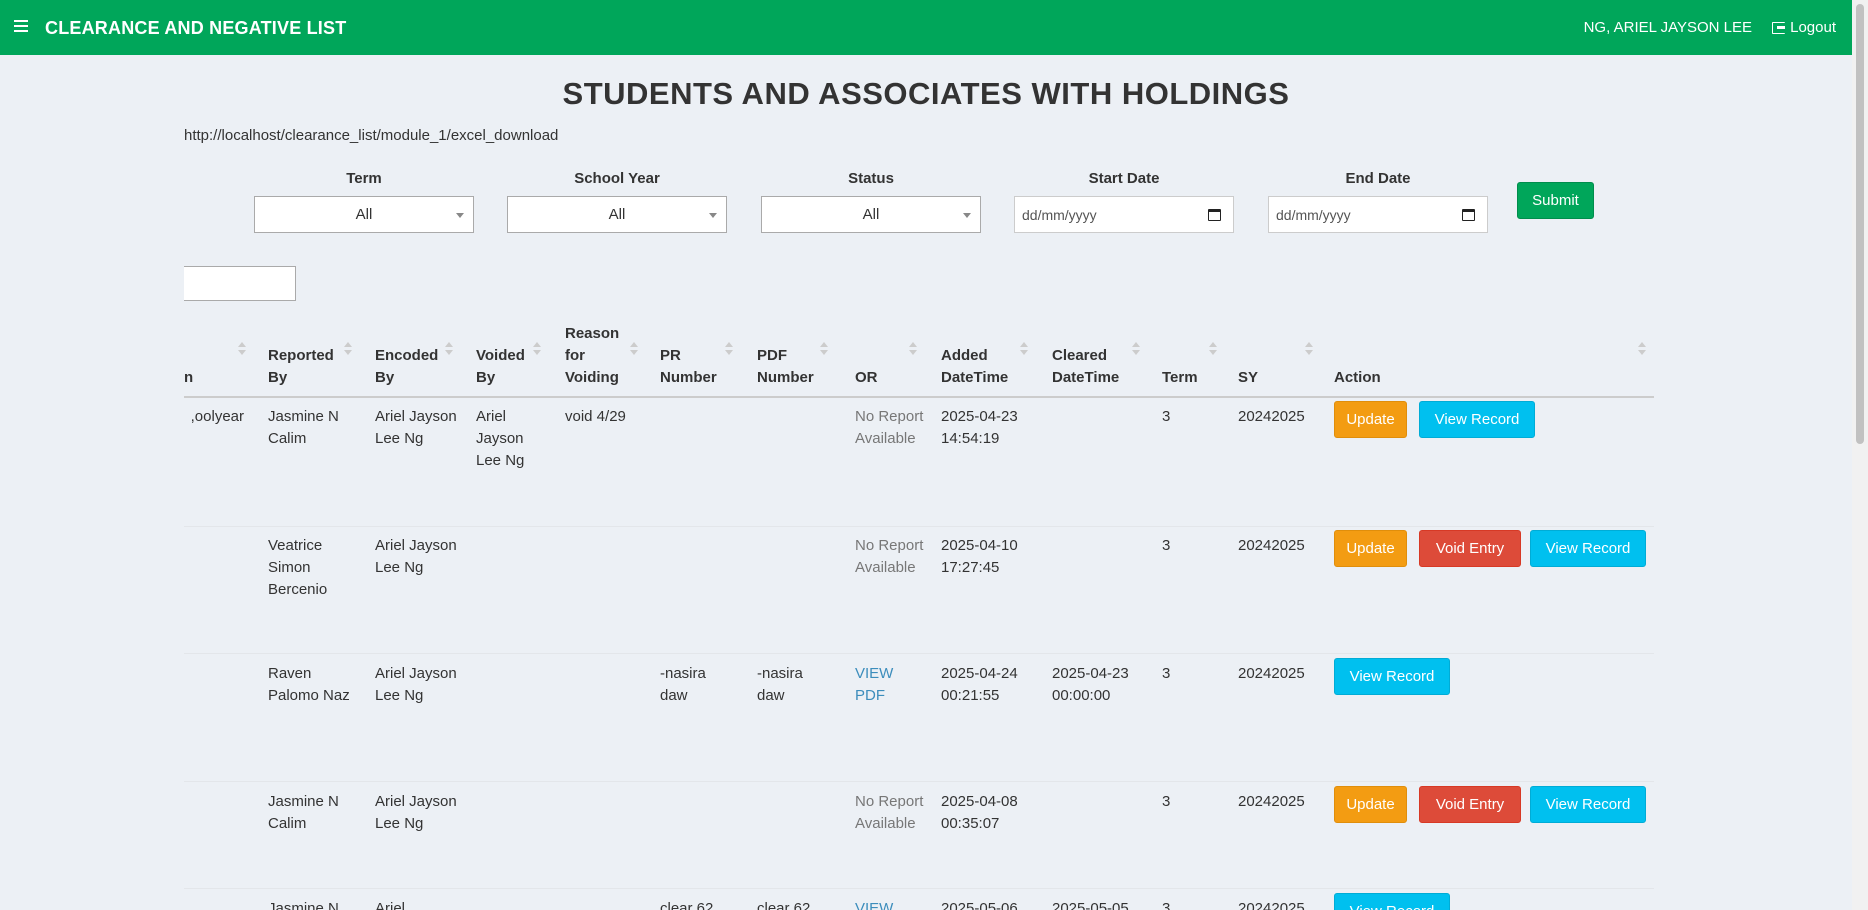  What do you see at coordinates (1374, 350) in the screenshot?
I see `column-header-action: Action` at bounding box center [1374, 350].